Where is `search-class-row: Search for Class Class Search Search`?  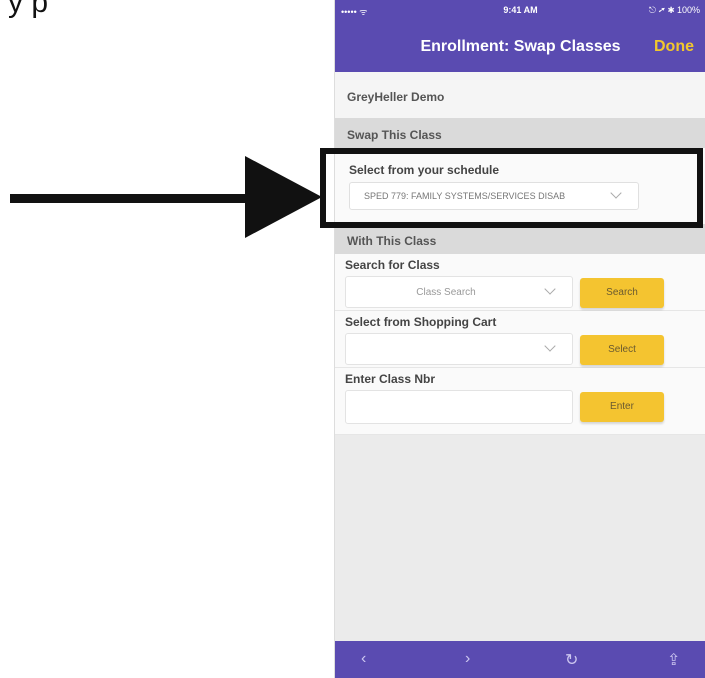 search-class-row: Search for Class Class Search Search is located at coordinates (520, 282).